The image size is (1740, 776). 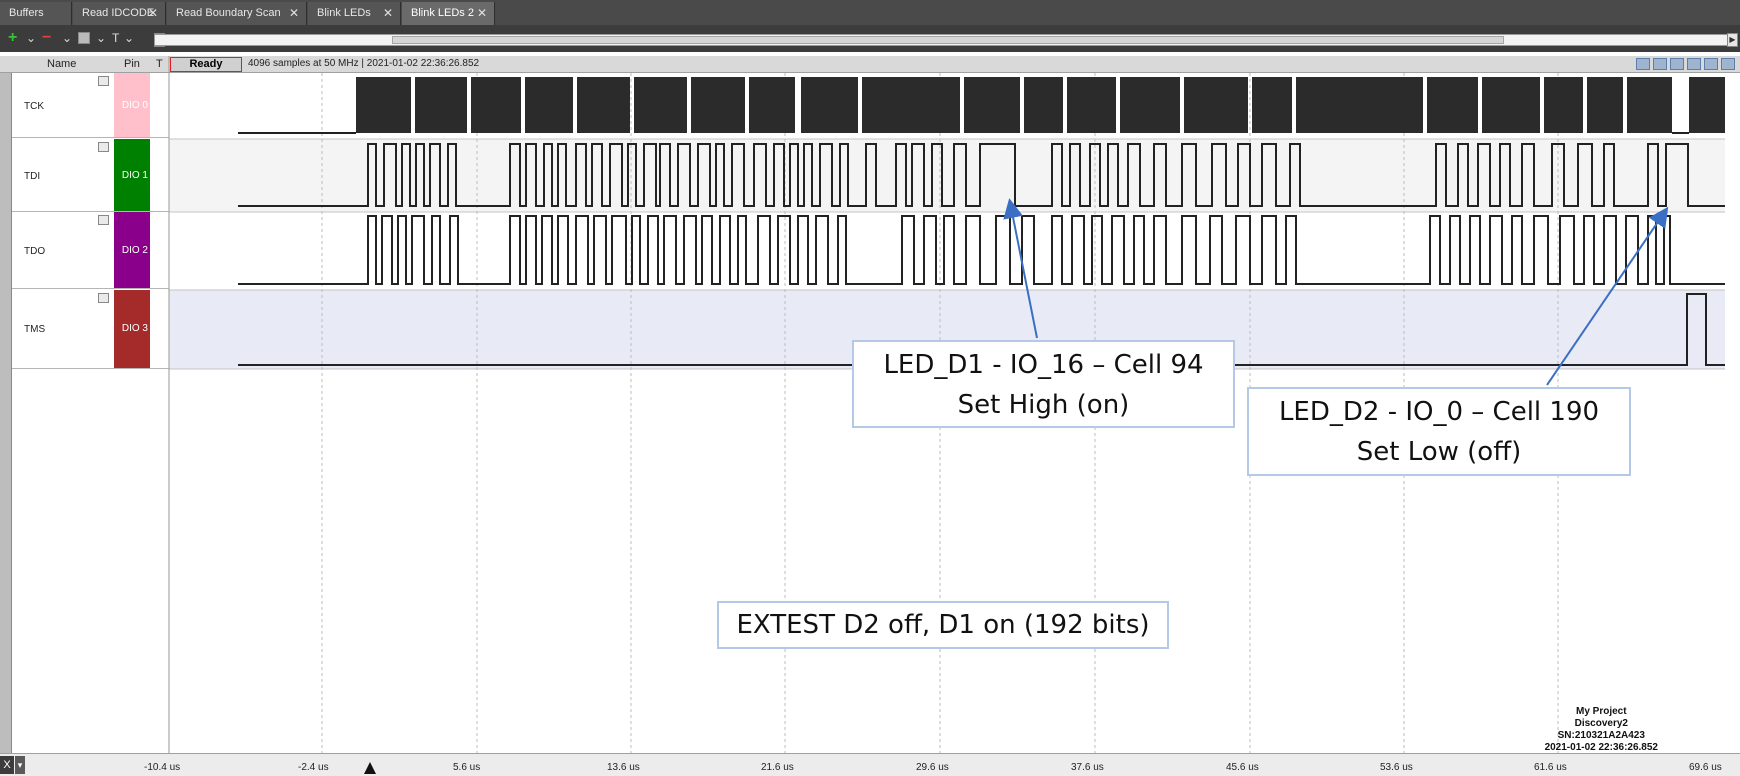 What do you see at coordinates (870, 764) in the screenshot?
I see `time-axis-bar: X ▾` at bounding box center [870, 764].